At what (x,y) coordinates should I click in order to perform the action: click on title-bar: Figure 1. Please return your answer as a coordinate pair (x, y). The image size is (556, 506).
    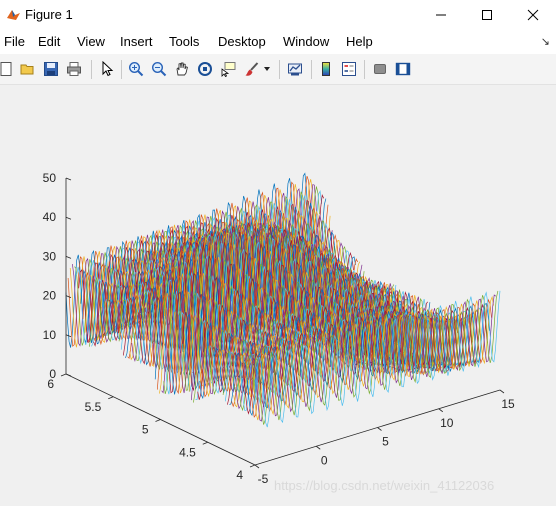
    Looking at the image, I should click on (278, 15).